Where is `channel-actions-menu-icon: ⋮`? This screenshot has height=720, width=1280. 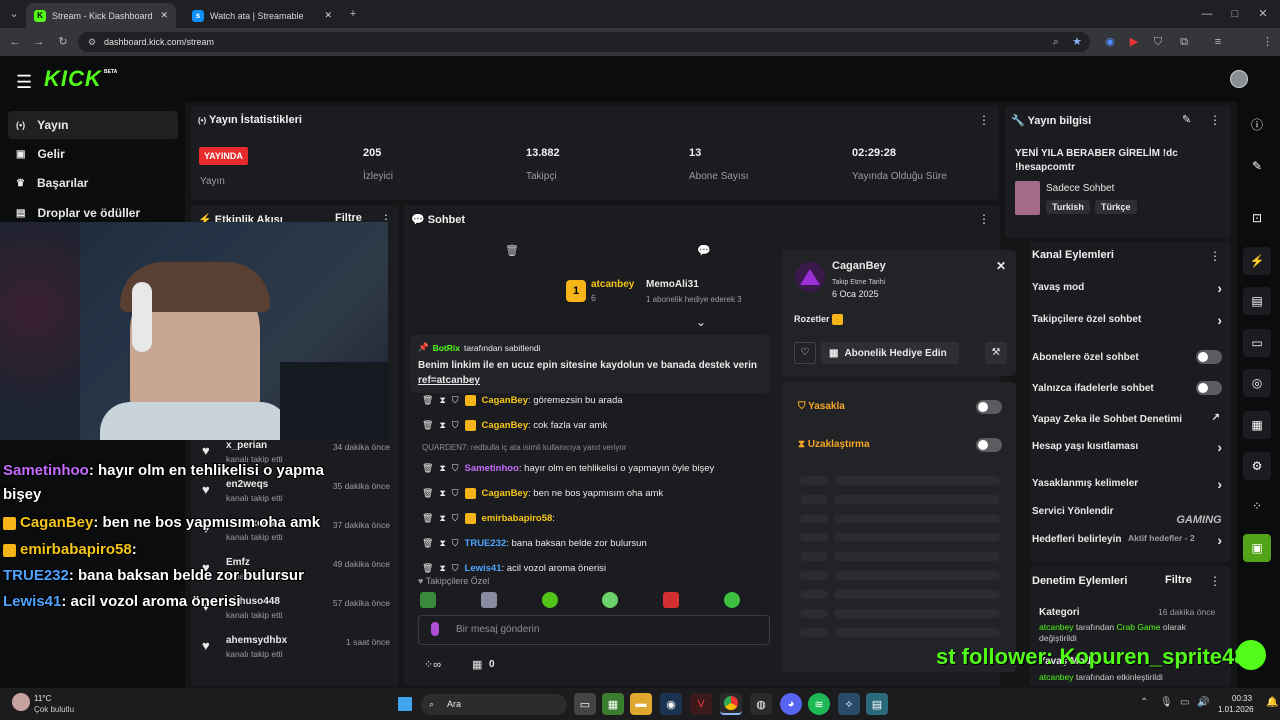 channel-actions-menu-icon: ⋮ is located at coordinates (1215, 256).